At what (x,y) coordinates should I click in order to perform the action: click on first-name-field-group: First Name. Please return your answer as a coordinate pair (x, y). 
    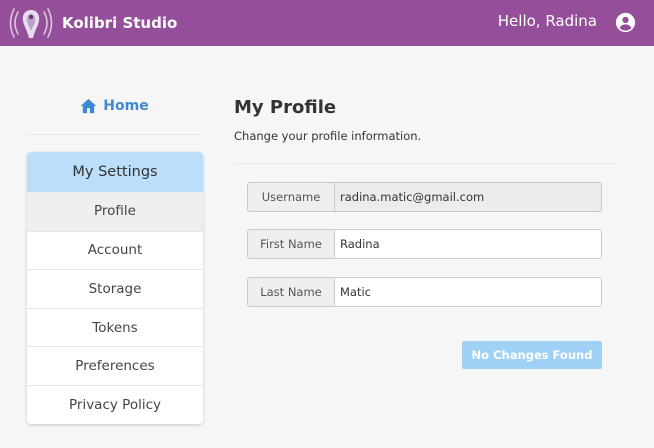
    Looking at the image, I should click on (424, 244).